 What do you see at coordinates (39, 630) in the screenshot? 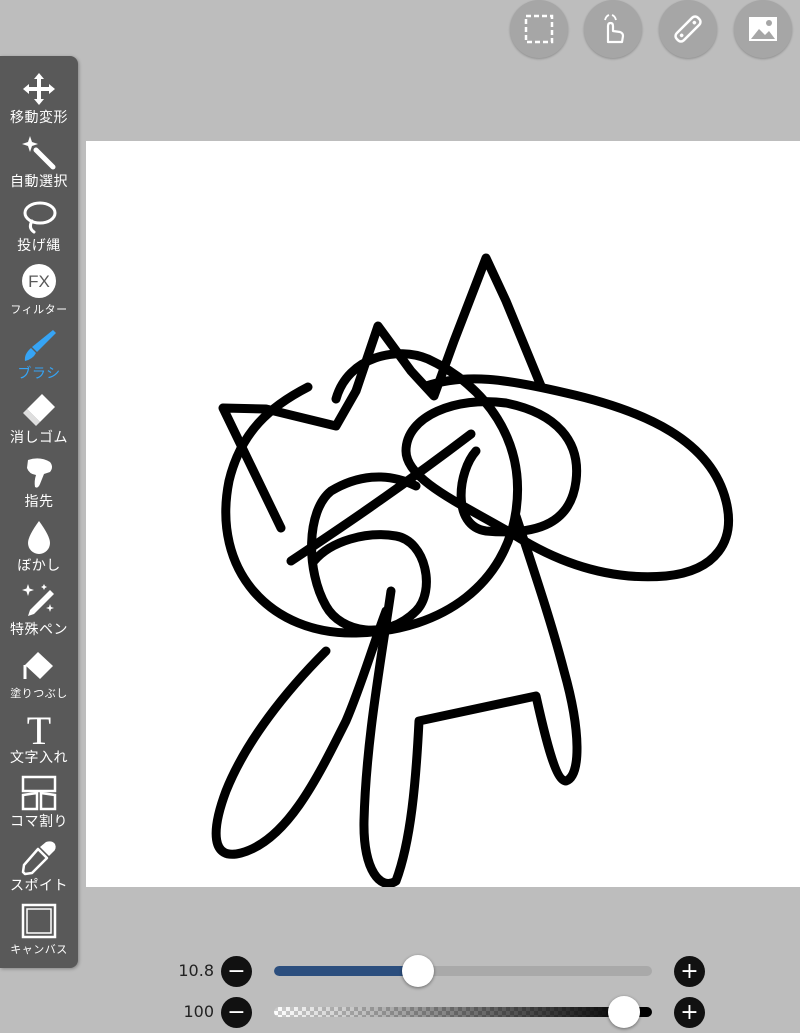
I see `tool-label: 特殊ペン` at bounding box center [39, 630].